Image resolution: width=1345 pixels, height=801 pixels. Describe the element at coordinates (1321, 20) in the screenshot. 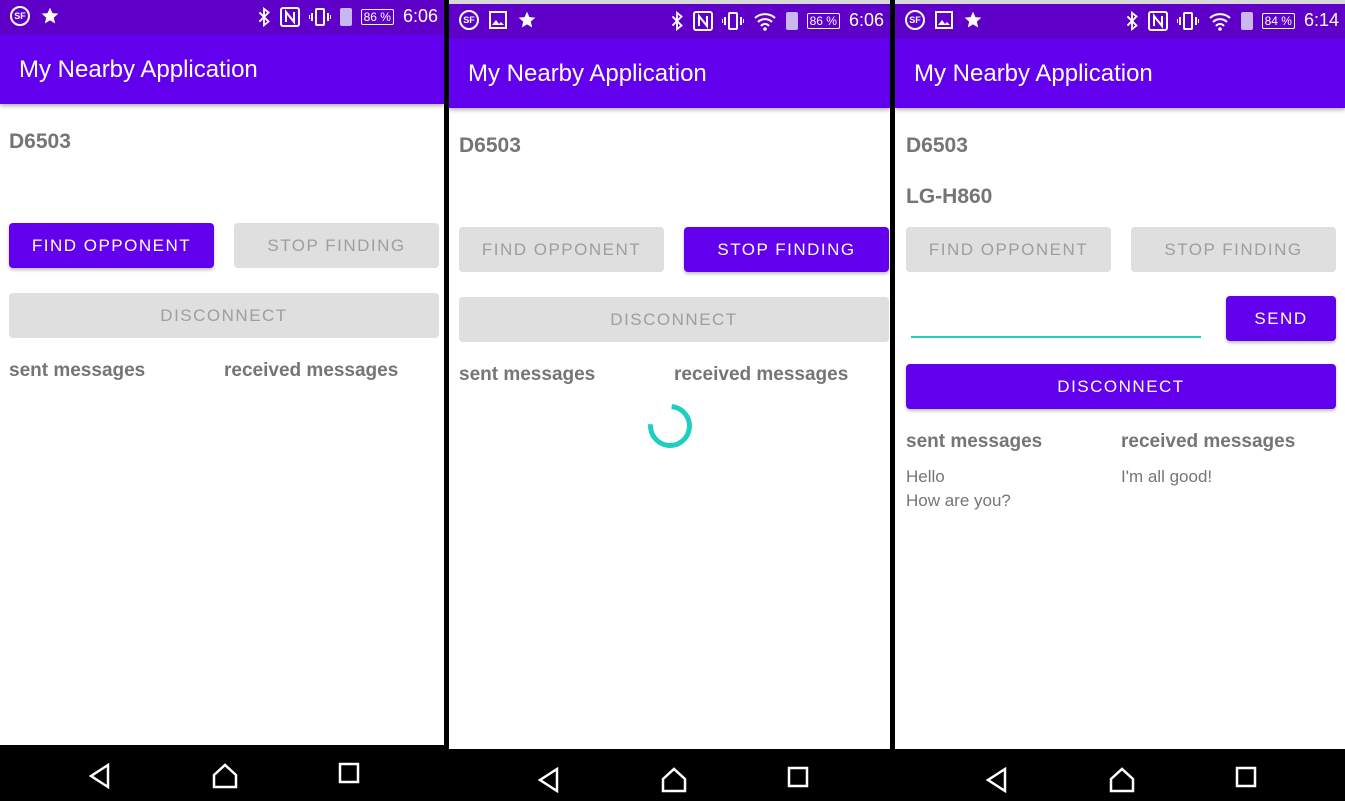

I see `clock: 6:14` at that location.